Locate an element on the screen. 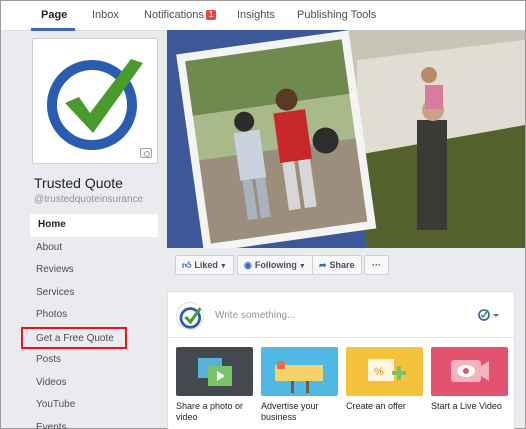 The height and width of the screenshot is (429, 526). liked-button: 👍︎ Liked ▼ is located at coordinates (204, 265).